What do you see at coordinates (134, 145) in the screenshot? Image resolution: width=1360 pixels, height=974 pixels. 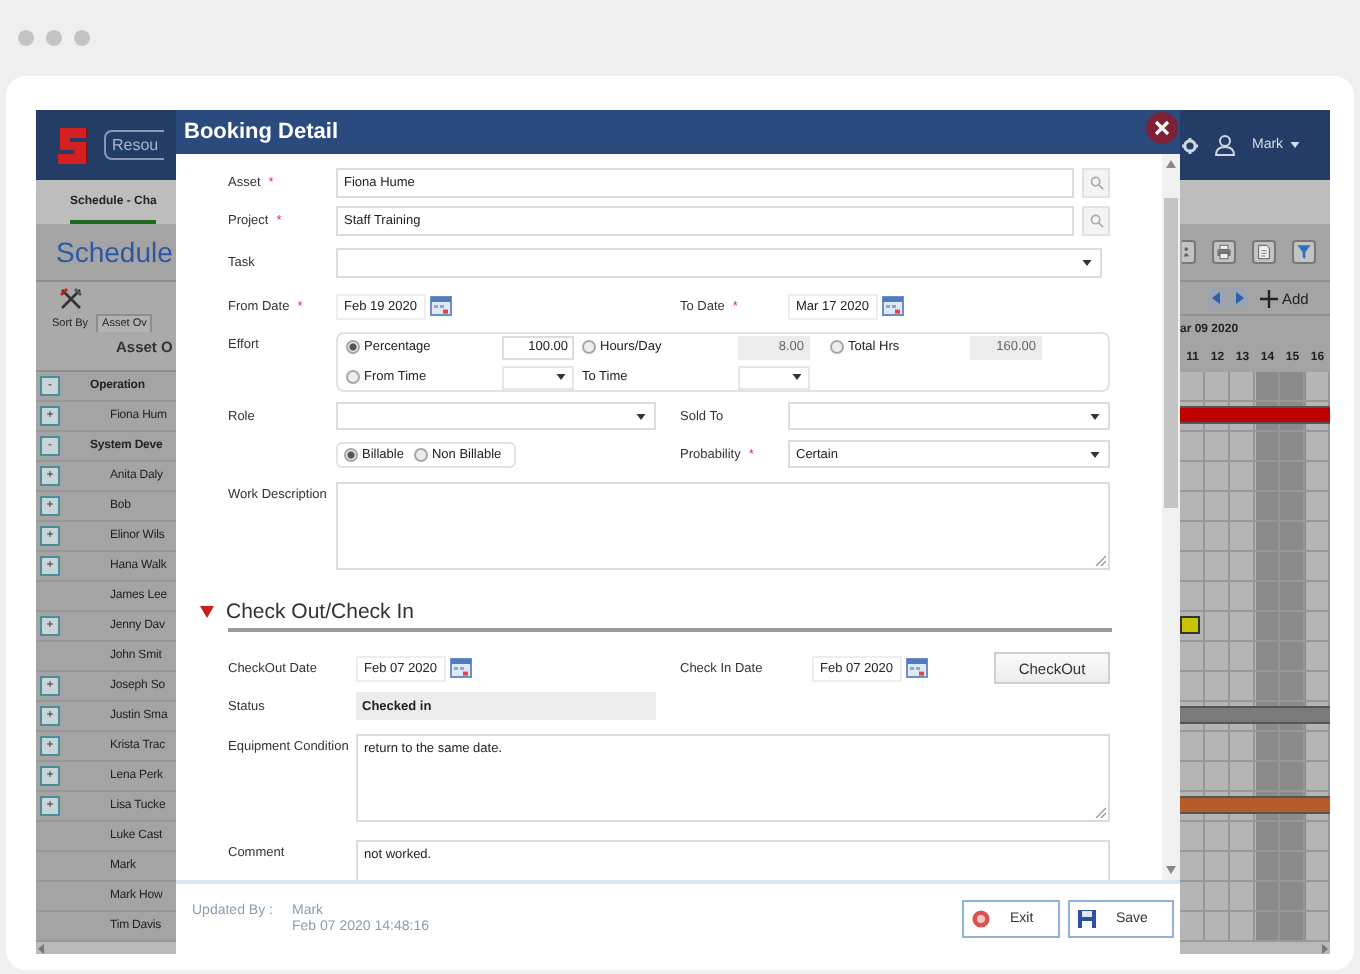 I see `resource-button: Resou` at bounding box center [134, 145].